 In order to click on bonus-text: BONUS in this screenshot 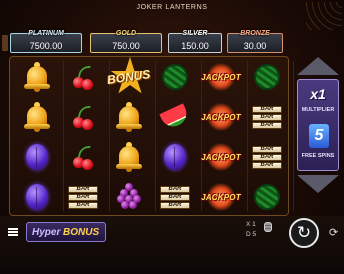, I will do `click(129, 77)`.